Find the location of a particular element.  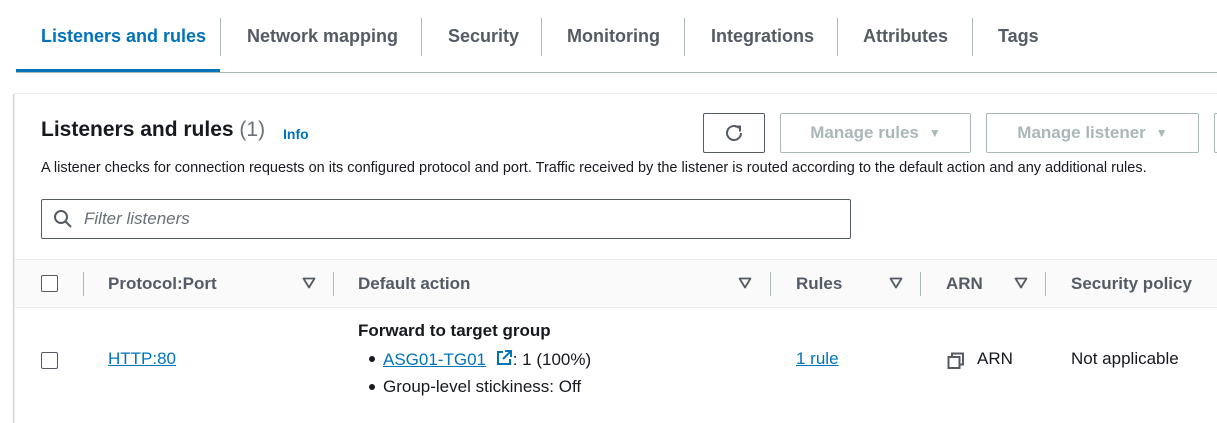

panel-title: Listeners and rules (1) is located at coordinates (153, 130).